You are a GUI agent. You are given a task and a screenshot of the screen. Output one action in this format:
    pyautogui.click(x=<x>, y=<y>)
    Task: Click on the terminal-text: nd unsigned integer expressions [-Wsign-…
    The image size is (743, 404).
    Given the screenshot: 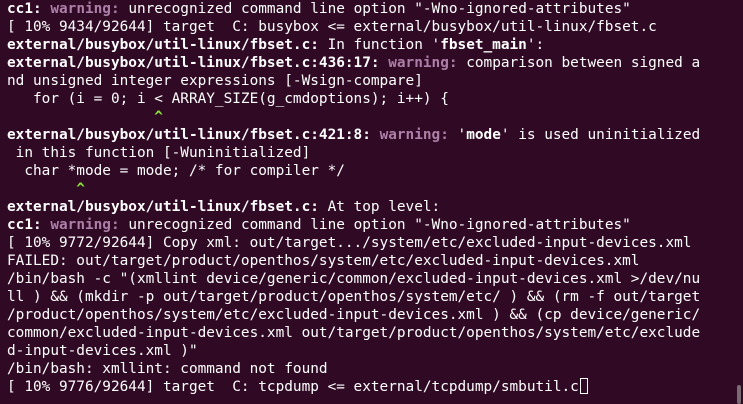 What is the action you would take?
    pyautogui.click(x=215, y=81)
    